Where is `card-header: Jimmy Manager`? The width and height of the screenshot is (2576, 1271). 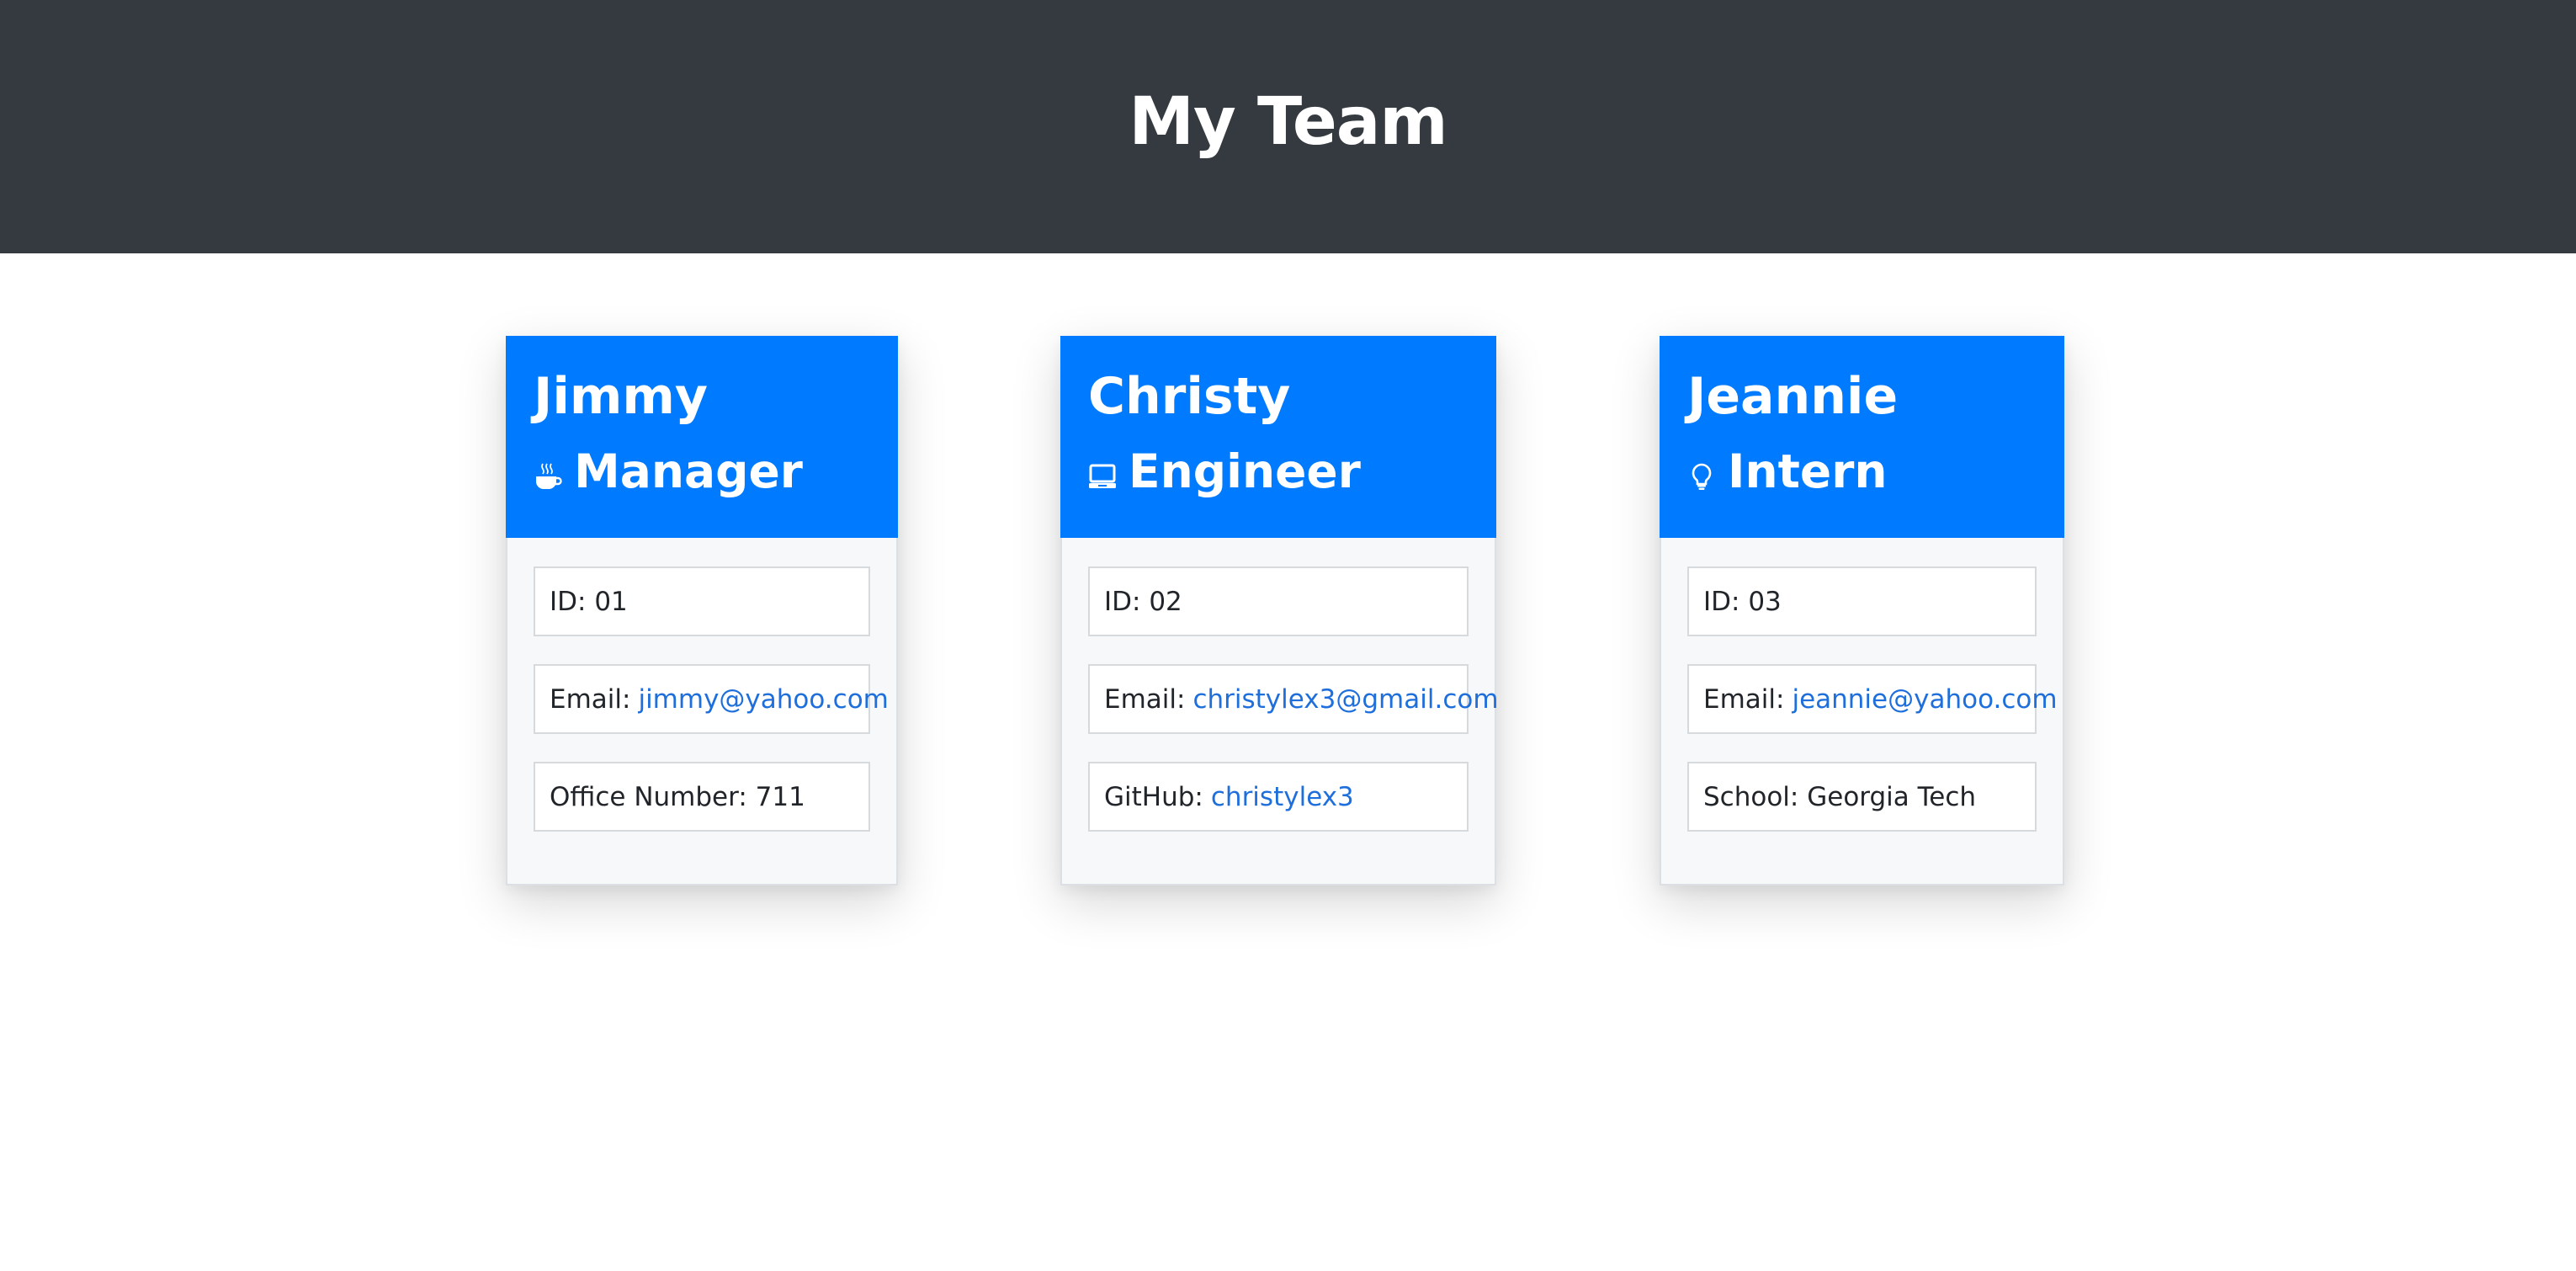
card-header: Jimmy Manager is located at coordinates (702, 437).